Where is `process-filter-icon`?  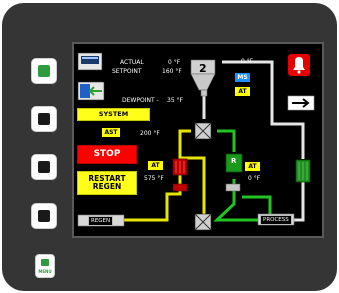
process-filter-icon is located at coordinates (303, 171).